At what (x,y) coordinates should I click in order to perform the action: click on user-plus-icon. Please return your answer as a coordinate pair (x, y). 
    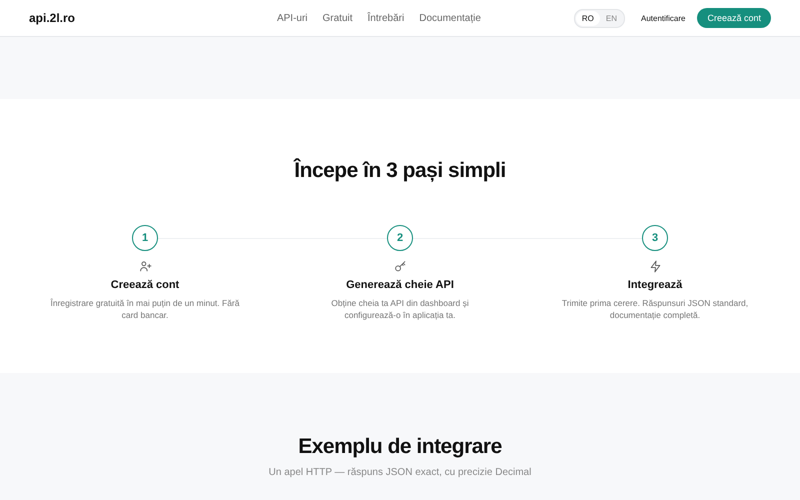
    Looking at the image, I should click on (145, 266).